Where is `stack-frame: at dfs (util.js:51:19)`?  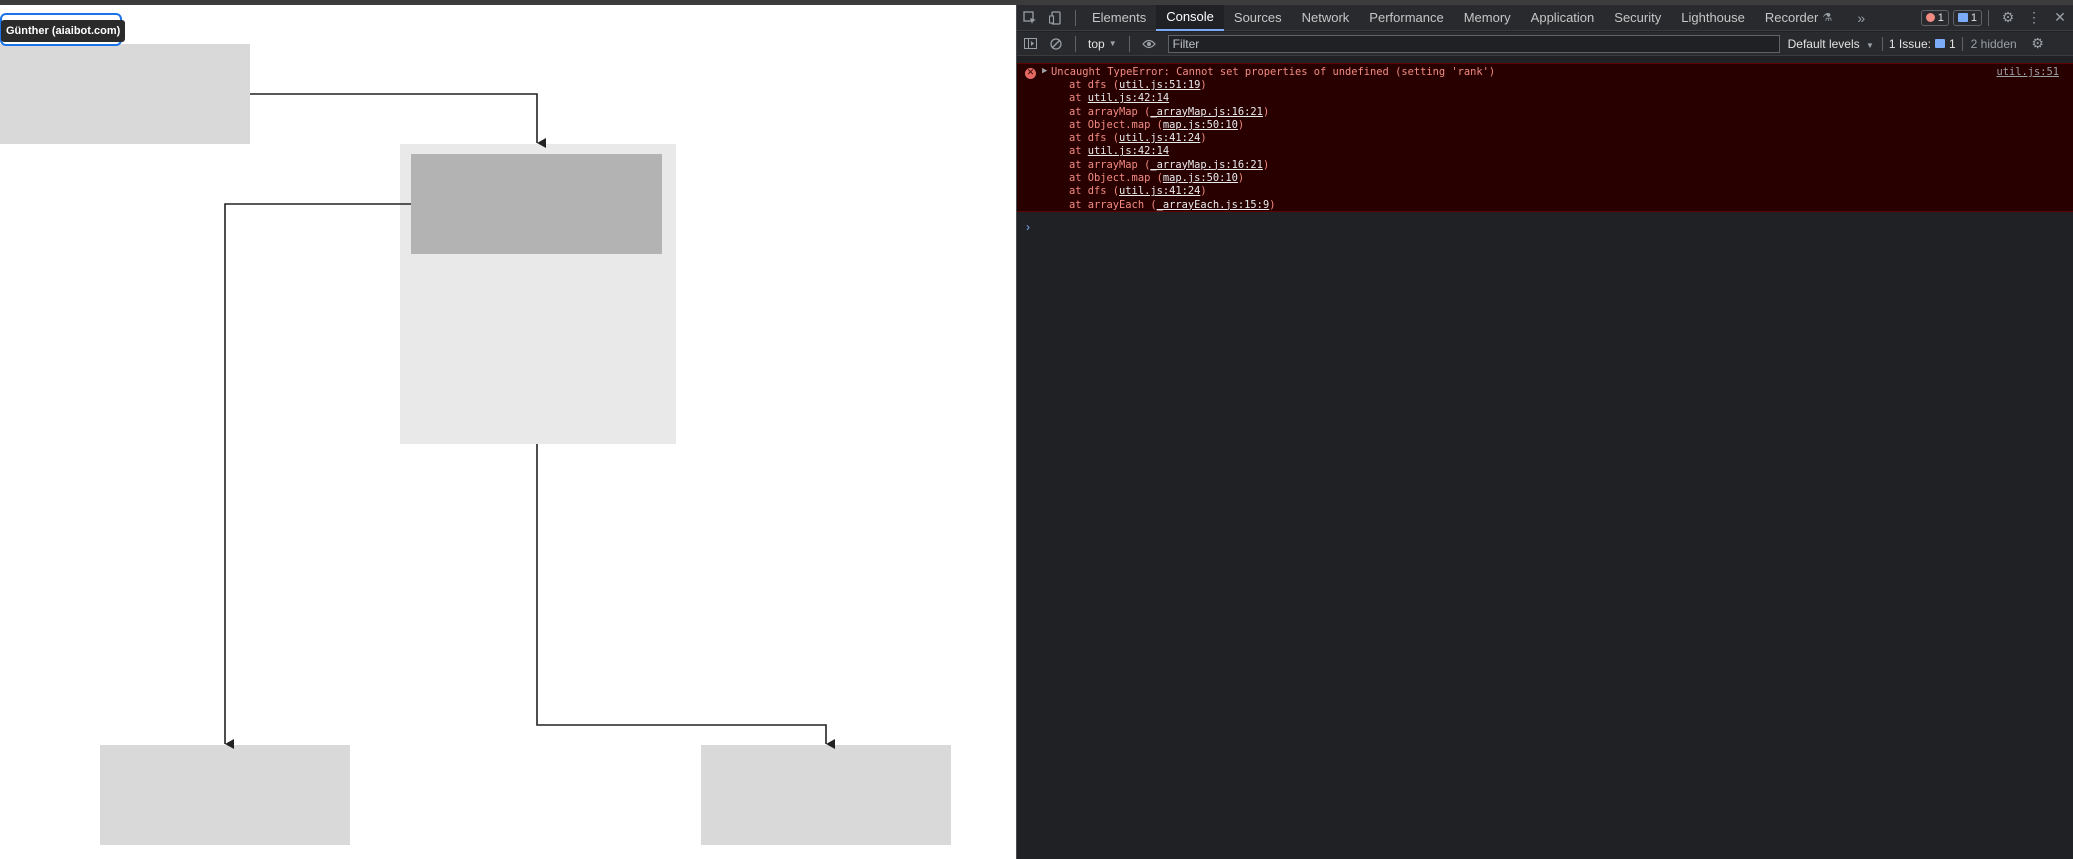 stack-frame: at dfs (util.js:51:19) is located at coordinates (1138, 85).